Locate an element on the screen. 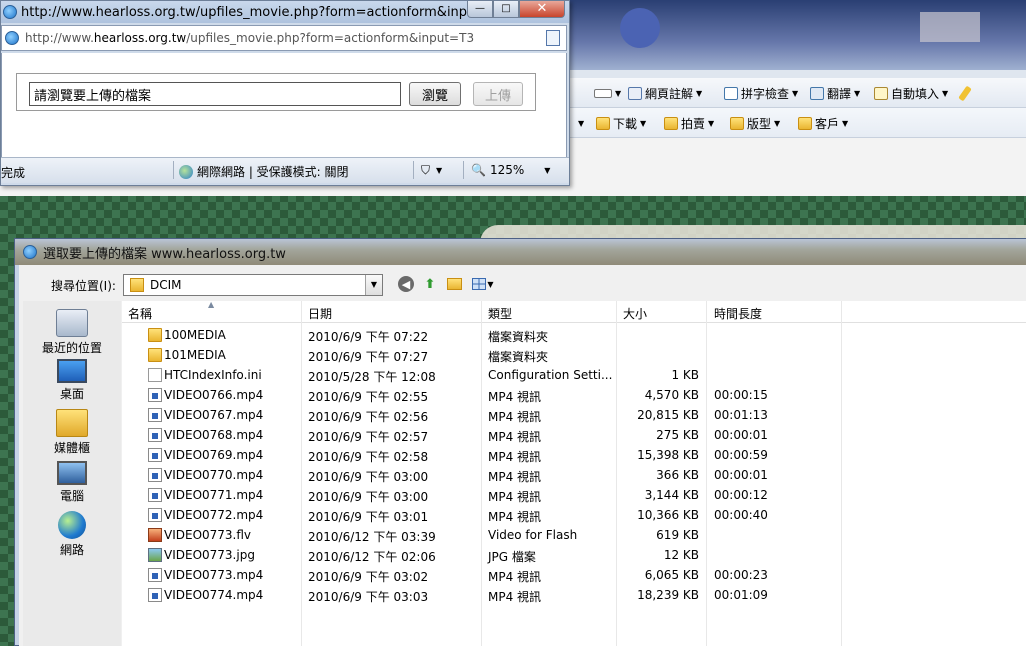 This screenshot has width=1026, height=646. chevron-down-icon: ▼ is located at coordinates (373, 285).